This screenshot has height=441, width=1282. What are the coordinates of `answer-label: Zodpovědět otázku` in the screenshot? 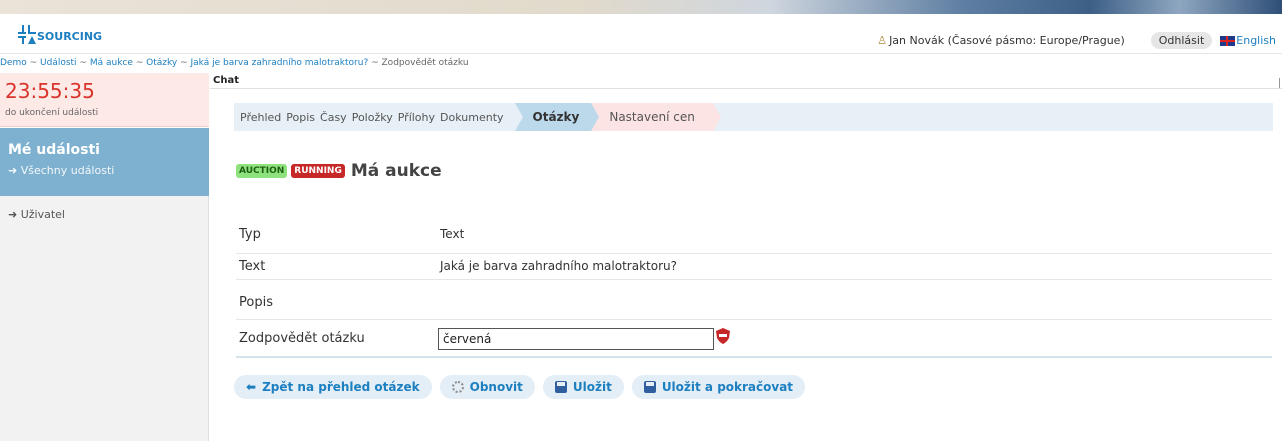 It's located at (302, 338).